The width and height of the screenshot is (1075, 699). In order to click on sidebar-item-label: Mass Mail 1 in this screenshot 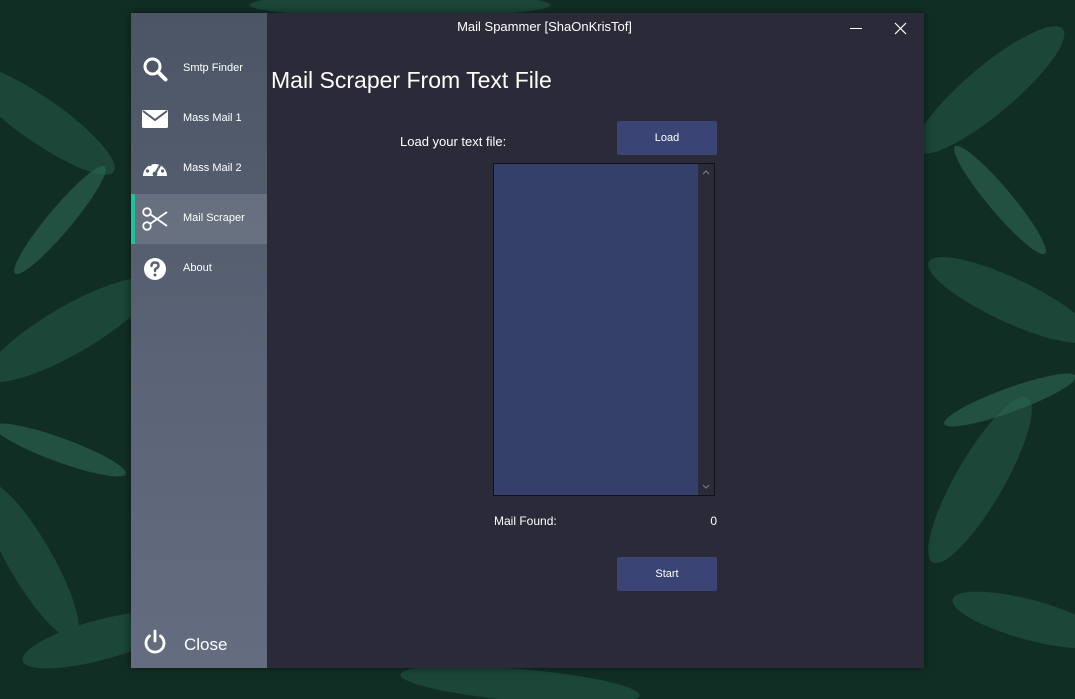, I will do `click(212, 118)`.